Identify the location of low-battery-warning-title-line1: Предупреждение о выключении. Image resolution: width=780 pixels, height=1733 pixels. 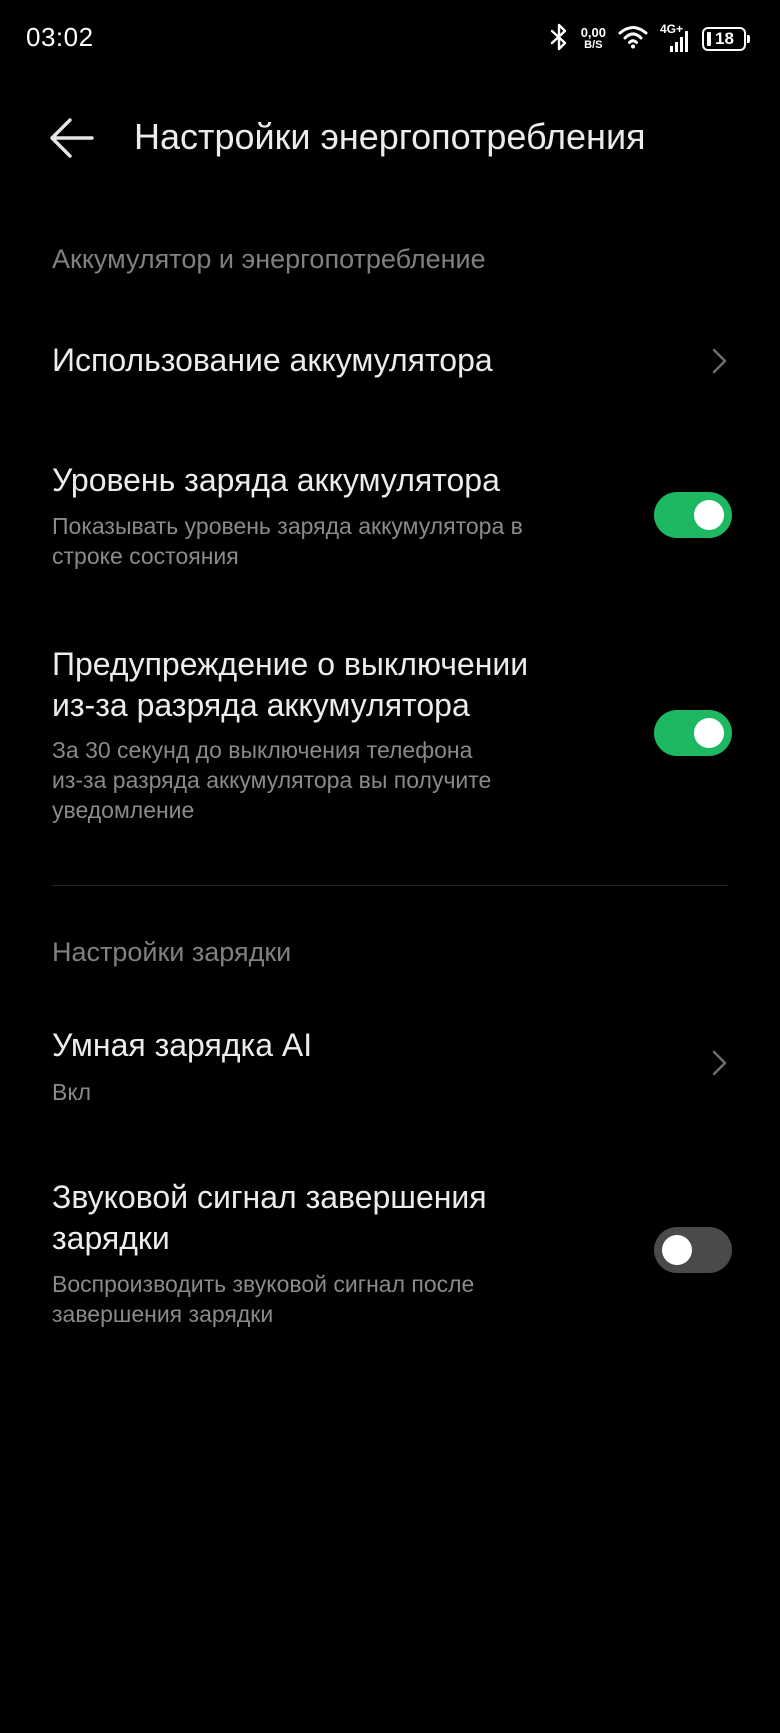
(290, 664).